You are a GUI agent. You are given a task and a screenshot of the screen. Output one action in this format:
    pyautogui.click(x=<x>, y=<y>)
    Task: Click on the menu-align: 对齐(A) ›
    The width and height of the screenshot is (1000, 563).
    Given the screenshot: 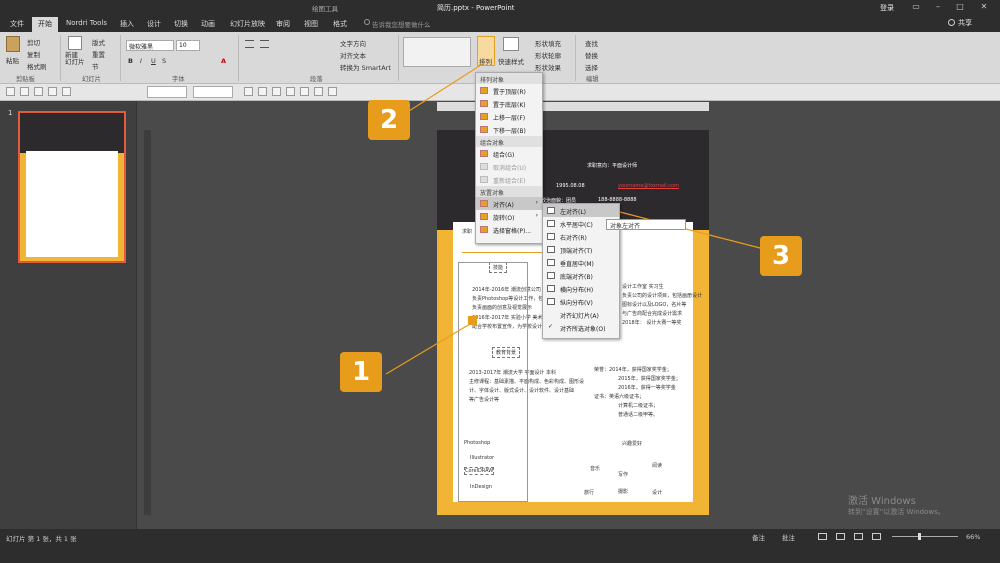 What is the action you would take?
    pyautogui.click(x=509, y=203)
    